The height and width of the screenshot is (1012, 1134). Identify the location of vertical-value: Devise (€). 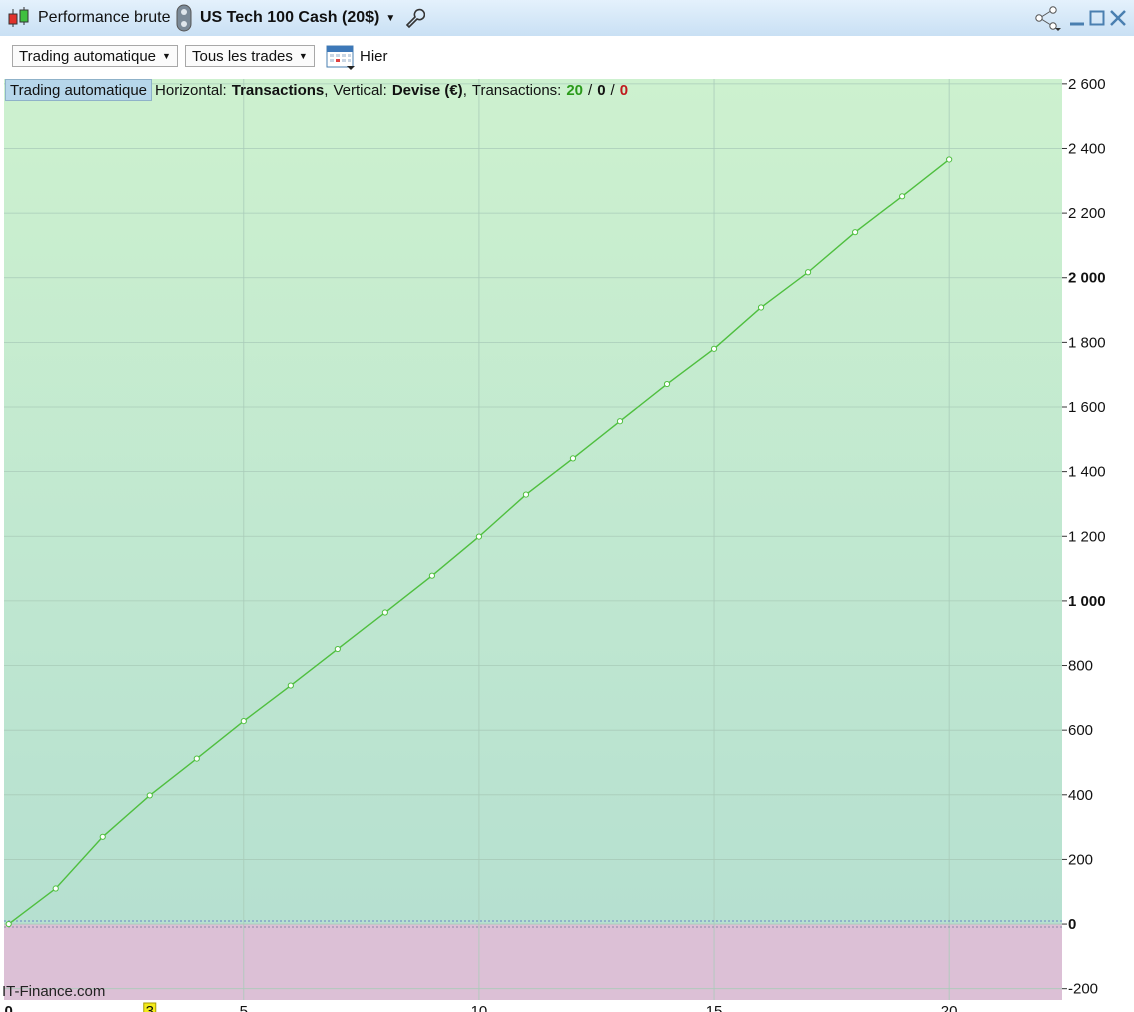
(427, 90).